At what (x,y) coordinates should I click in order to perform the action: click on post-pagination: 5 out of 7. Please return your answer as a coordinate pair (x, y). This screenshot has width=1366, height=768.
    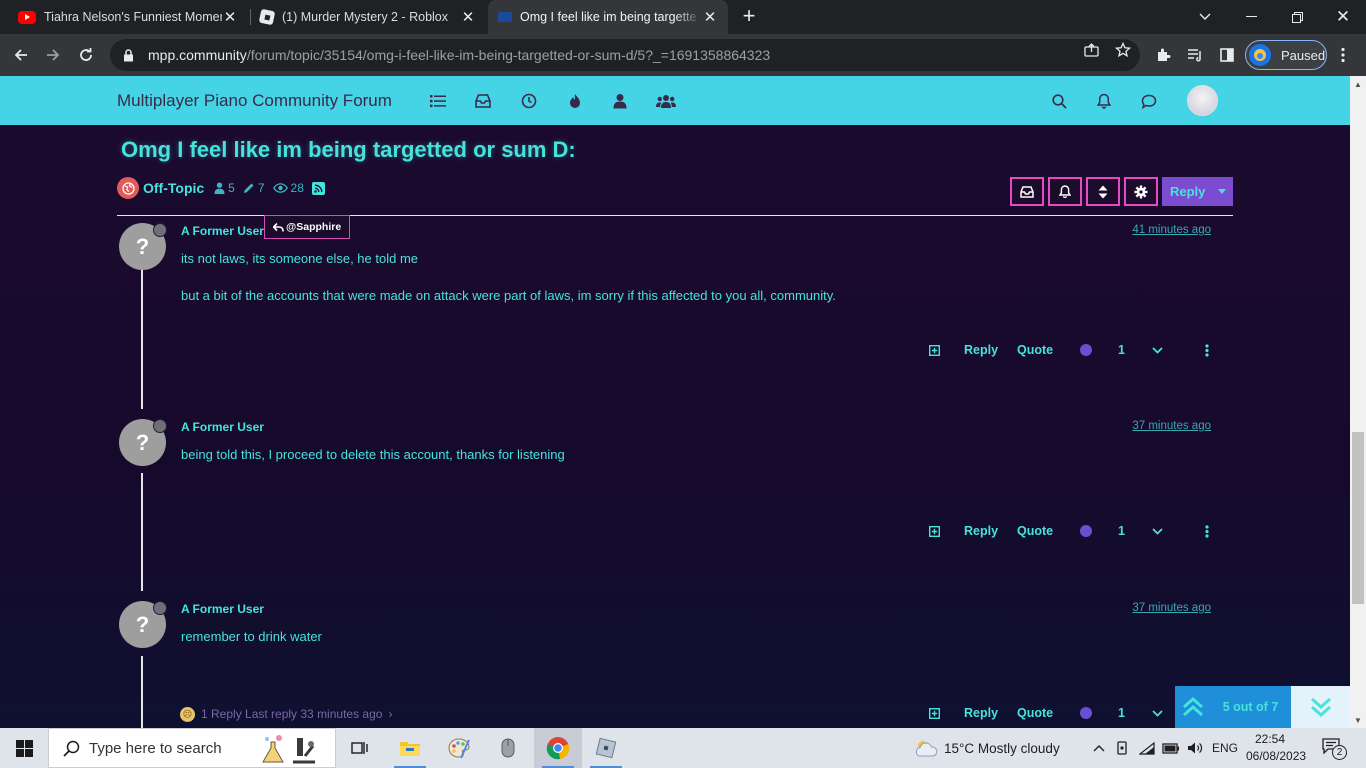
    Looking at the image, I should click on (1262, 707).